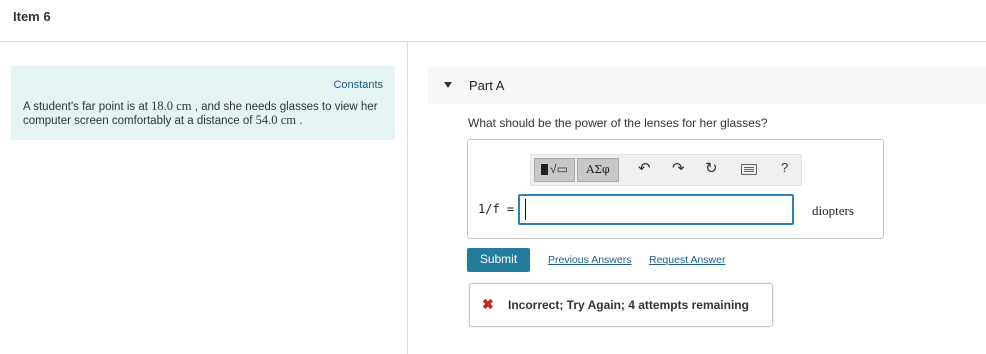  What do you see at coordinates (493, 41) in the screenshot?
I see `header-divider` at bounding box center [493, 41].